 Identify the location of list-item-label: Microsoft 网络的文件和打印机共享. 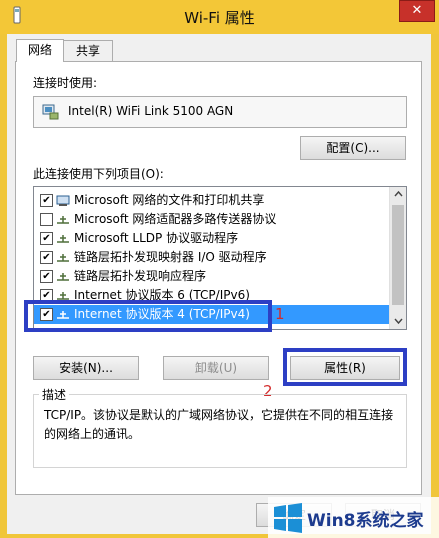
(169, 200).